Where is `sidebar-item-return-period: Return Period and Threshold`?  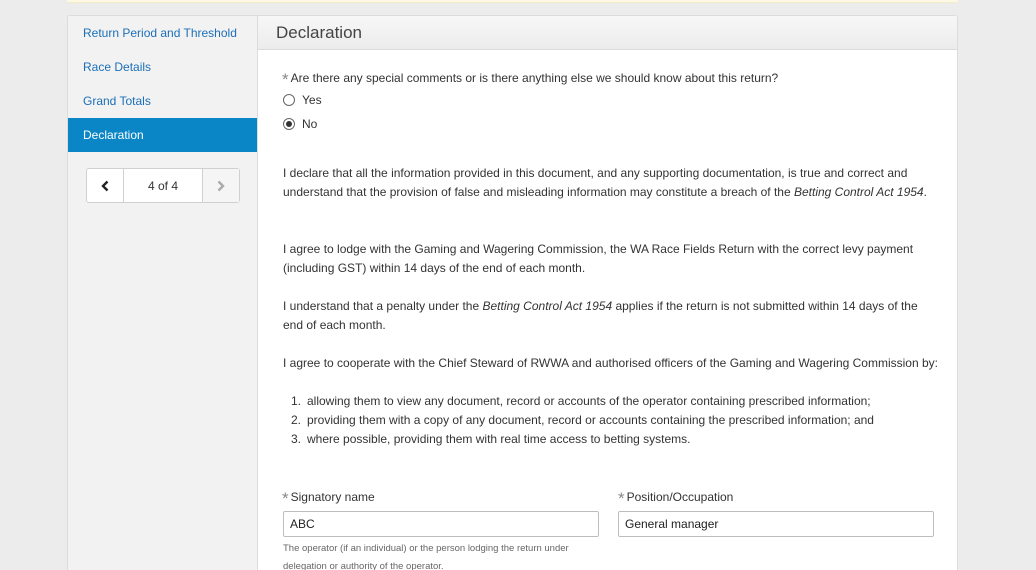 sidebar-item-return-period: Return Period and Threshold is located at coordinates (162, 33).